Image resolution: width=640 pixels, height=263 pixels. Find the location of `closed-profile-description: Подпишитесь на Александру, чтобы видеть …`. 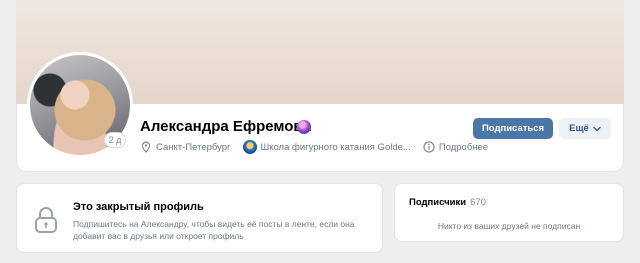

closed-profile-description: Подпишитесь на Александру, чтобы видеть … is located at coordinates (214, 230).